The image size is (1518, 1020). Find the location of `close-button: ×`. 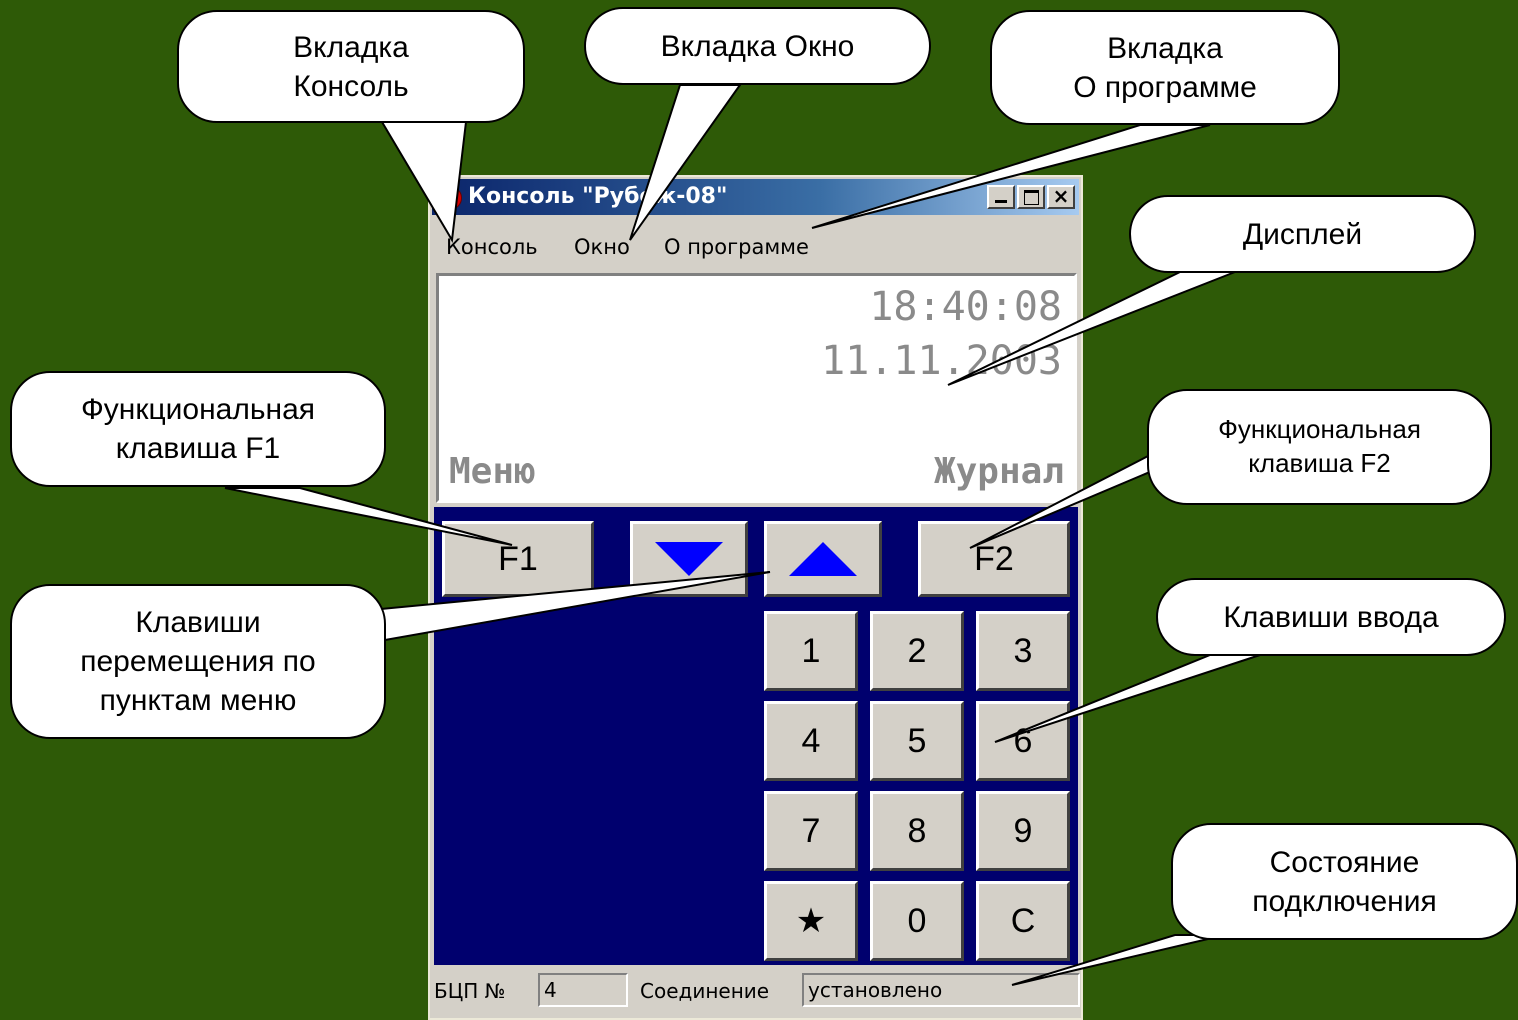

close-button: × is located at coordinates (1061, 197).